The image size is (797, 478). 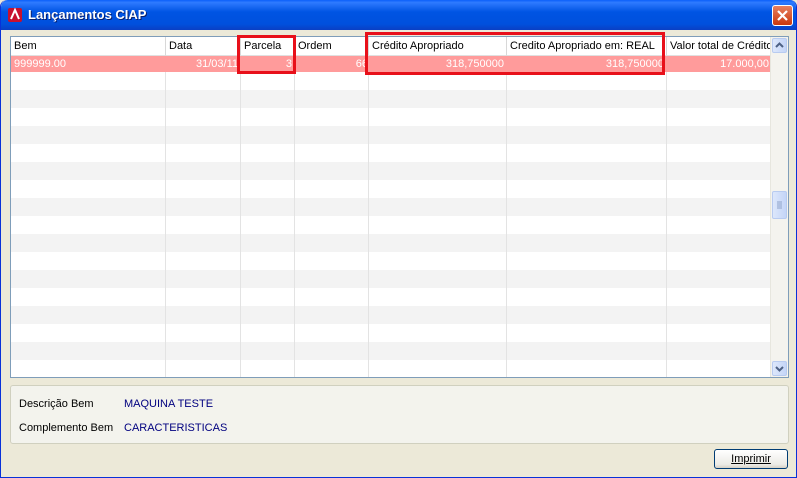 I want to click on highlight-box-credito, so click(x=515, y=53).